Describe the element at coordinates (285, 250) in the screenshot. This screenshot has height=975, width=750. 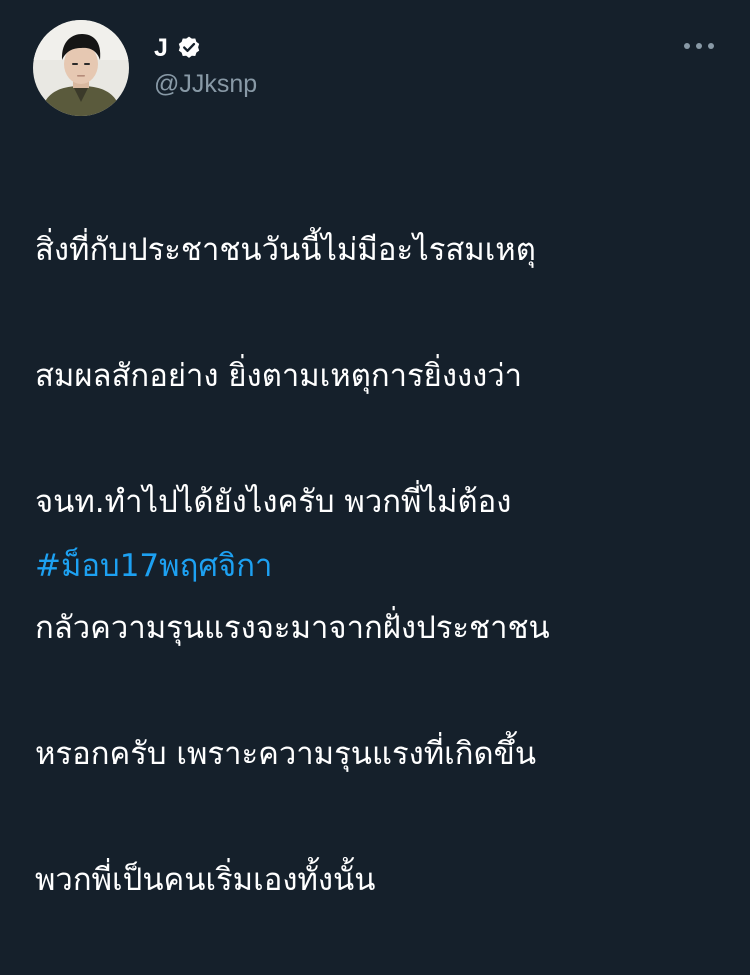
I see `tweet-text-line: สิ่งที่กับประชาชนวันนี้ไม่มีอะไรสมเหตุ` at that location.